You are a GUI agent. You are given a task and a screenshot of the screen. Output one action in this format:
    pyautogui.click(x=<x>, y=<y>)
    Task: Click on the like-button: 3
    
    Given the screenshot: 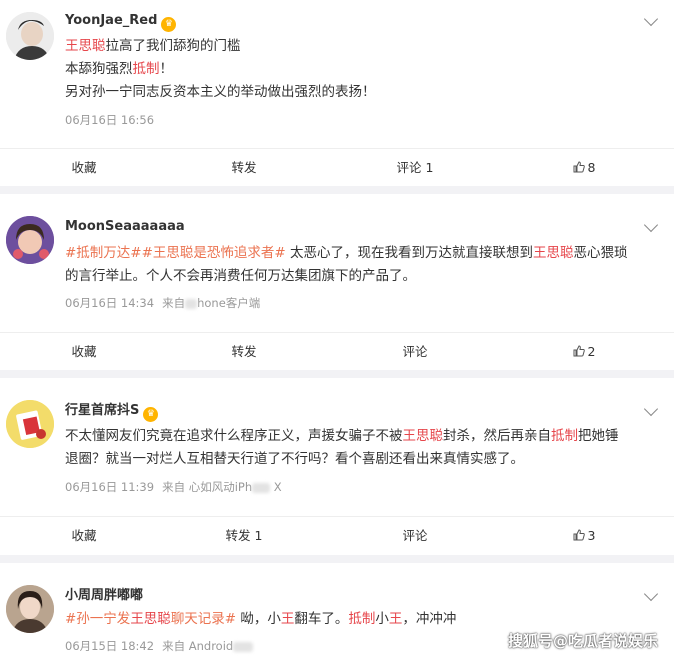 What is the action you would take?
    pyautogui.click(x=584, y=536)
    